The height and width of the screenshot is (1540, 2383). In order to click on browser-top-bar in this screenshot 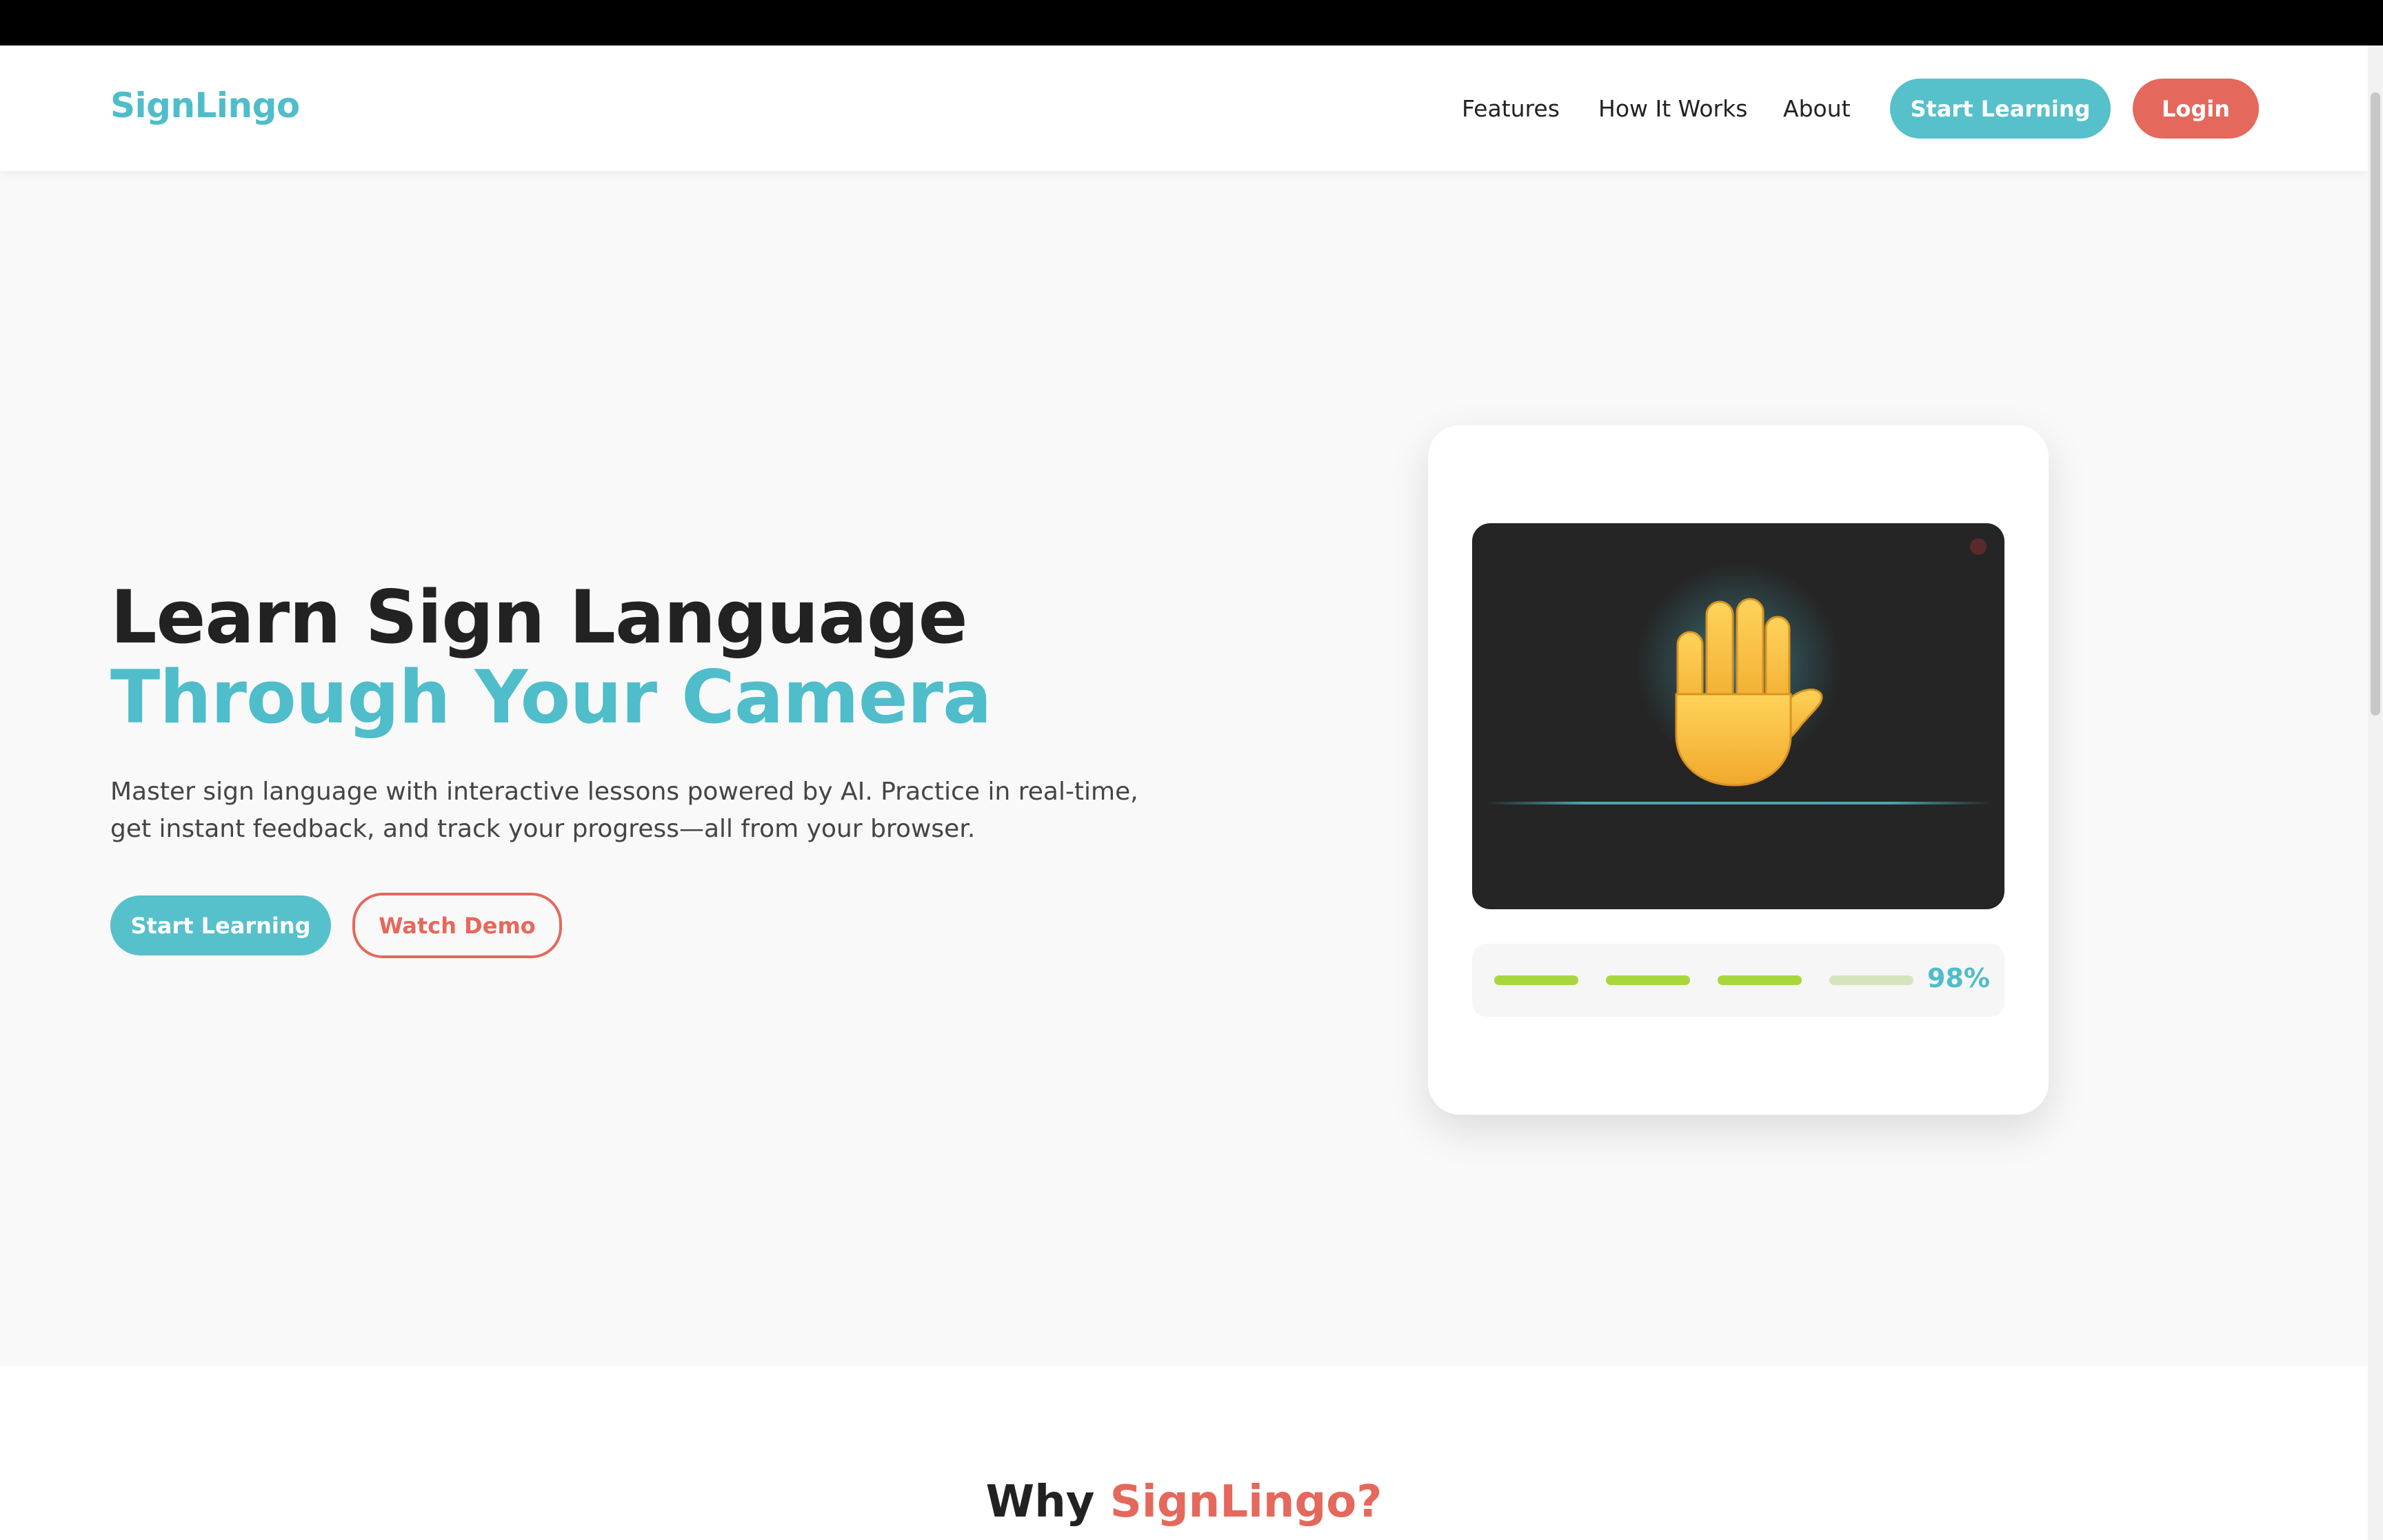, I will do `click(1191, 22)`.